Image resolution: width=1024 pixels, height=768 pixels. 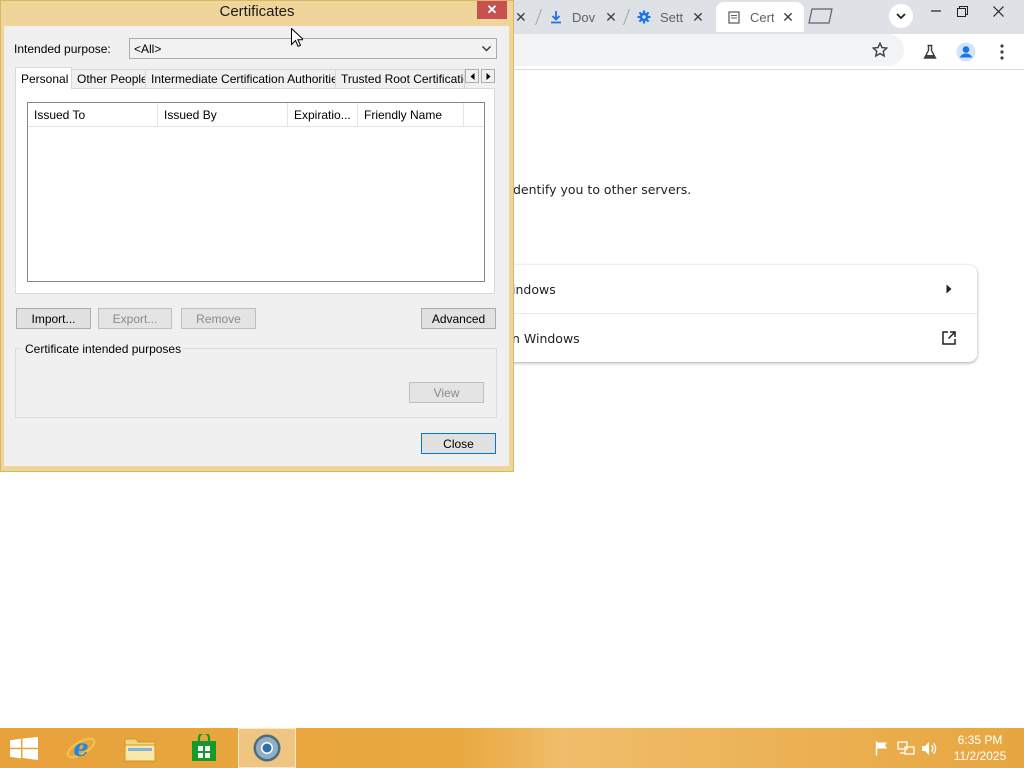 I want to click on column-friendly-name: Friendly Name, so click(x=411, y=115).